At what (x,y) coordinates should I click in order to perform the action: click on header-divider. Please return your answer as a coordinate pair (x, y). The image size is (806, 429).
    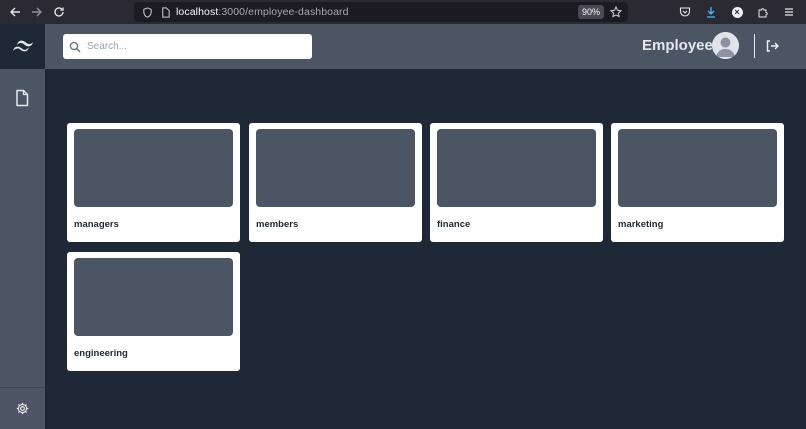
    Looking at the image, I should click on (754, 46).